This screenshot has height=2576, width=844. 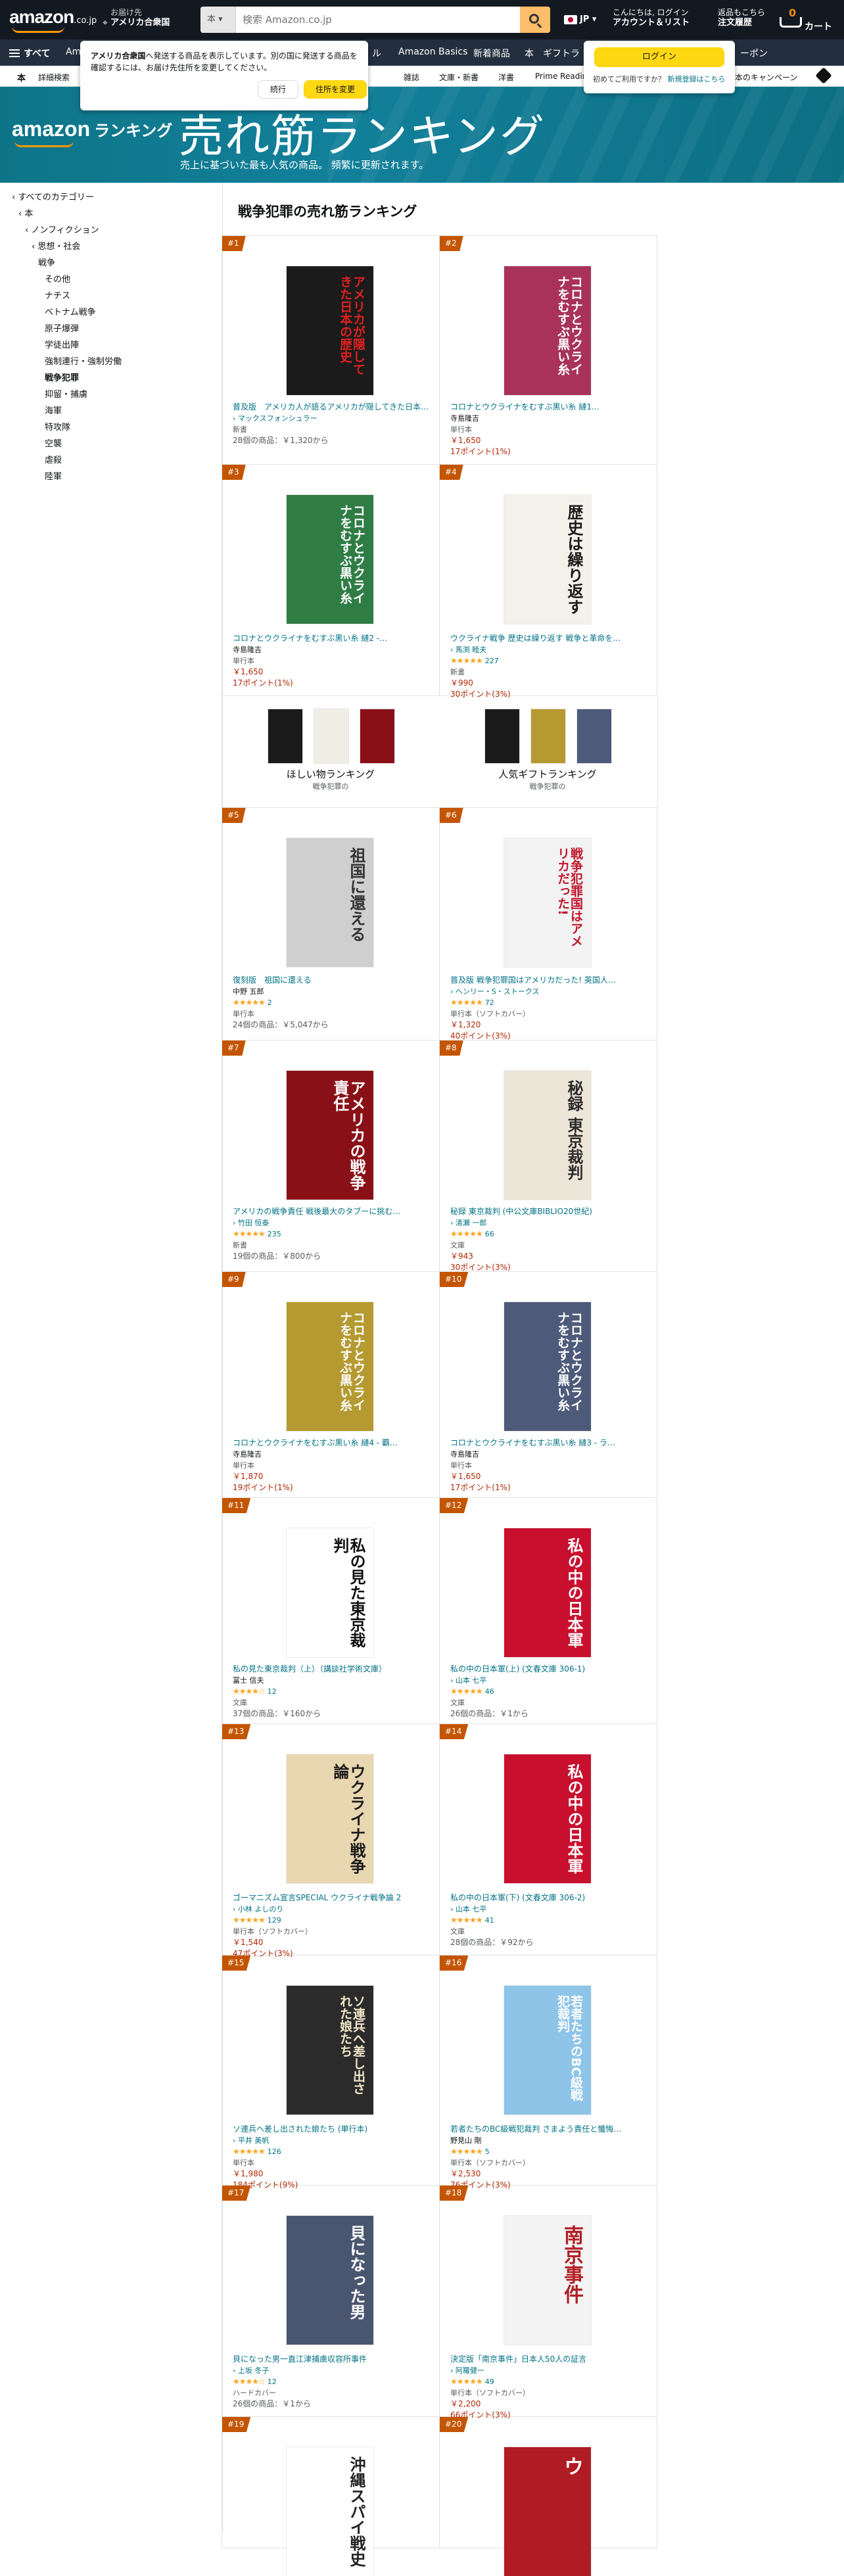 I want to click on search-button, so click(x=535, y=20).